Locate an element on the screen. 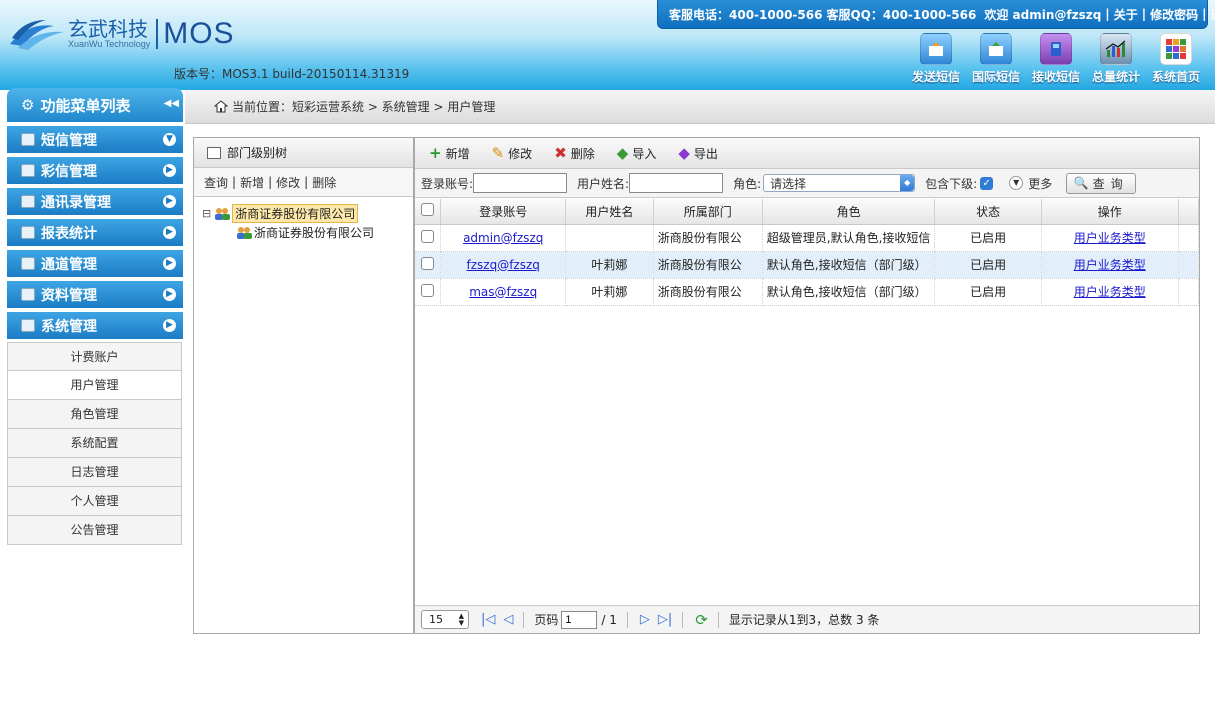 Image resolution: width=1215 pixels, height=709 pixels. add-icon: + is located at coordinates (435, 153).